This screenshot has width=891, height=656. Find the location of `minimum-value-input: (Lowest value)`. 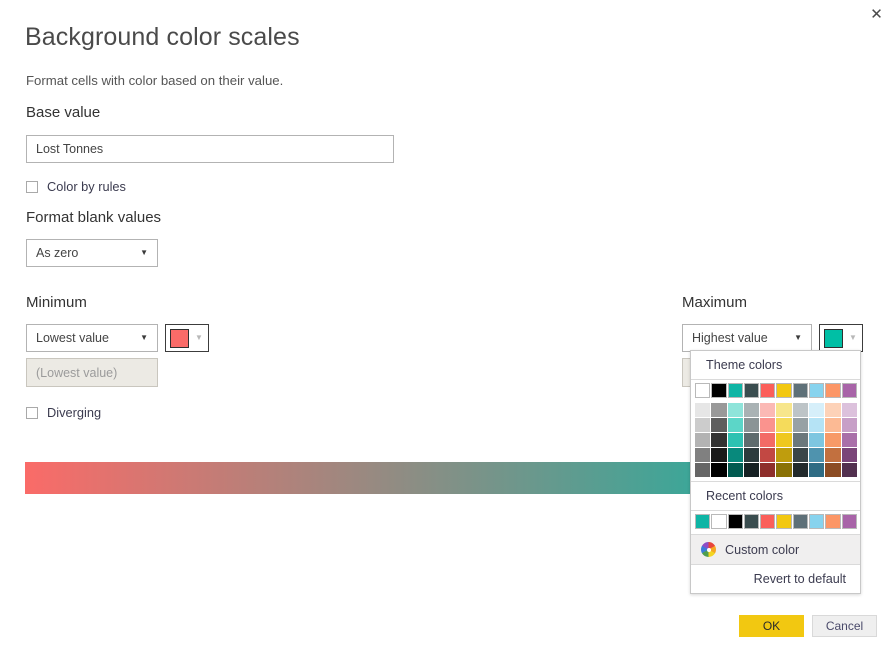

minimum-value-input: (Lowest value) is located at coordinates (92, 372).